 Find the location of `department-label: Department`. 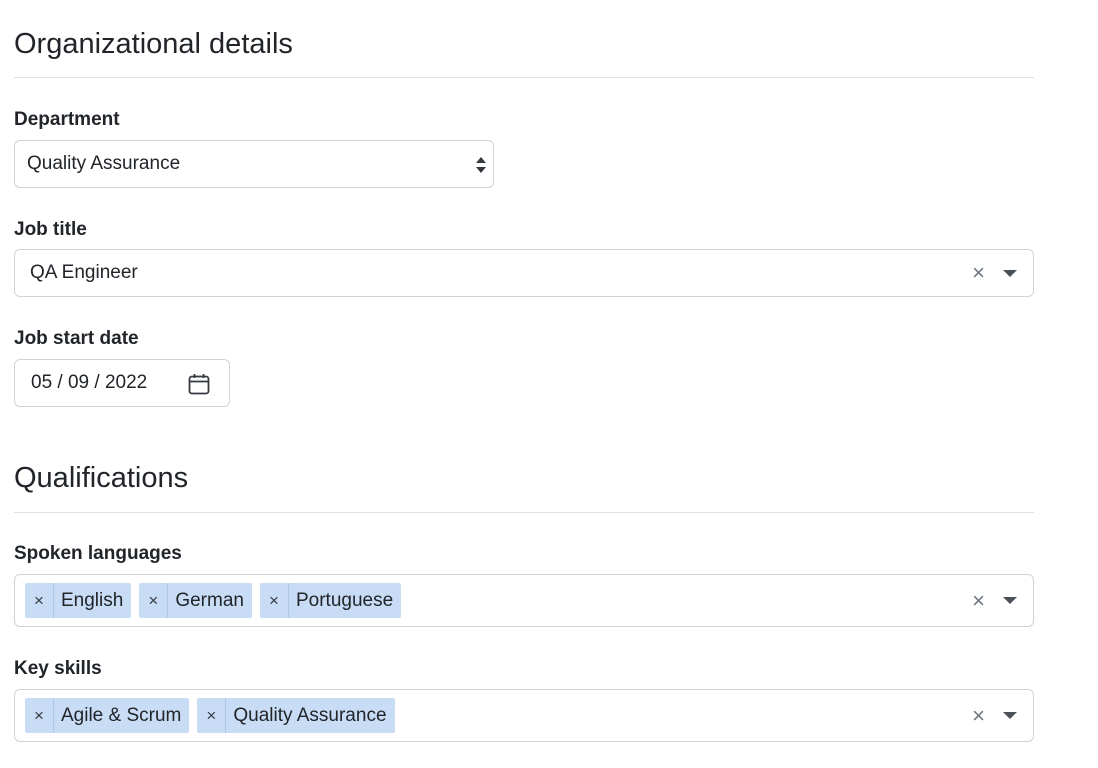

department-label: Department is located at coordinates (67, 119).